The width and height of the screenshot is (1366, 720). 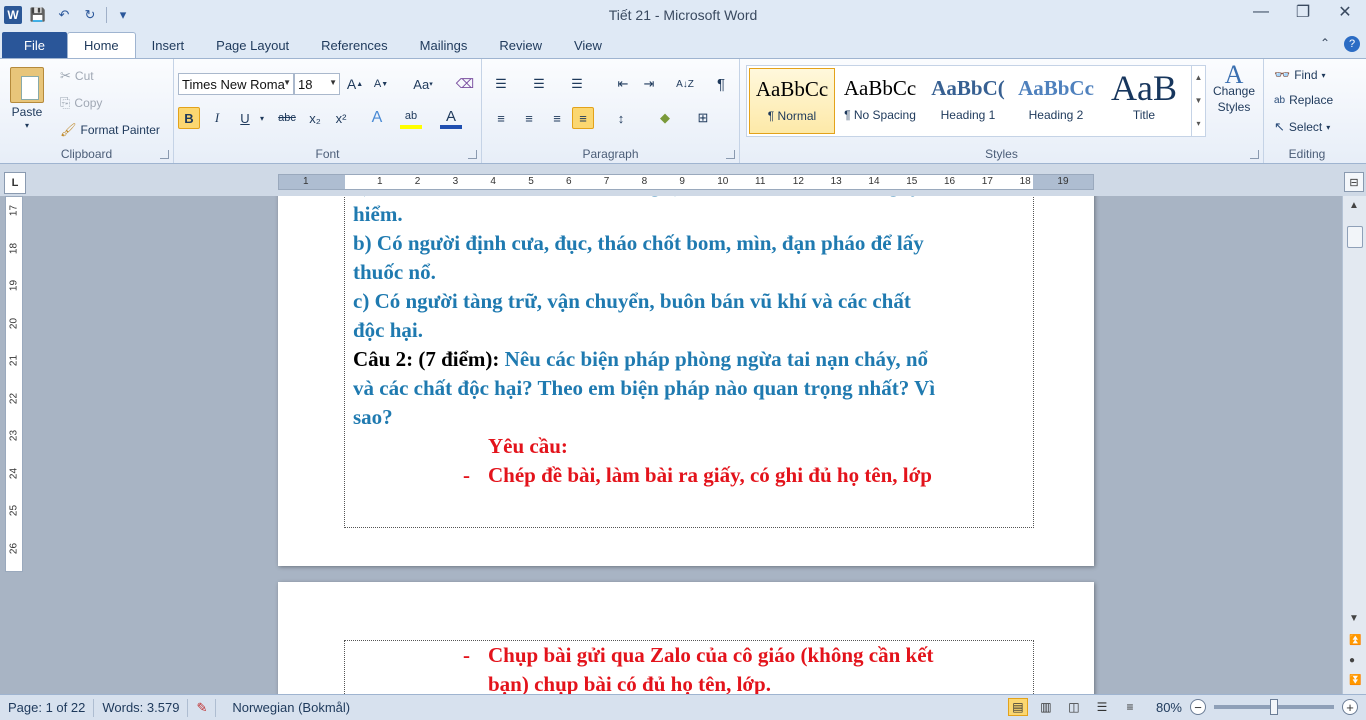 What do you see at coordinates (1198, 123) in the screenshot?
I see `styles-more-icon: ▾` at bounding box center [1198, 123].